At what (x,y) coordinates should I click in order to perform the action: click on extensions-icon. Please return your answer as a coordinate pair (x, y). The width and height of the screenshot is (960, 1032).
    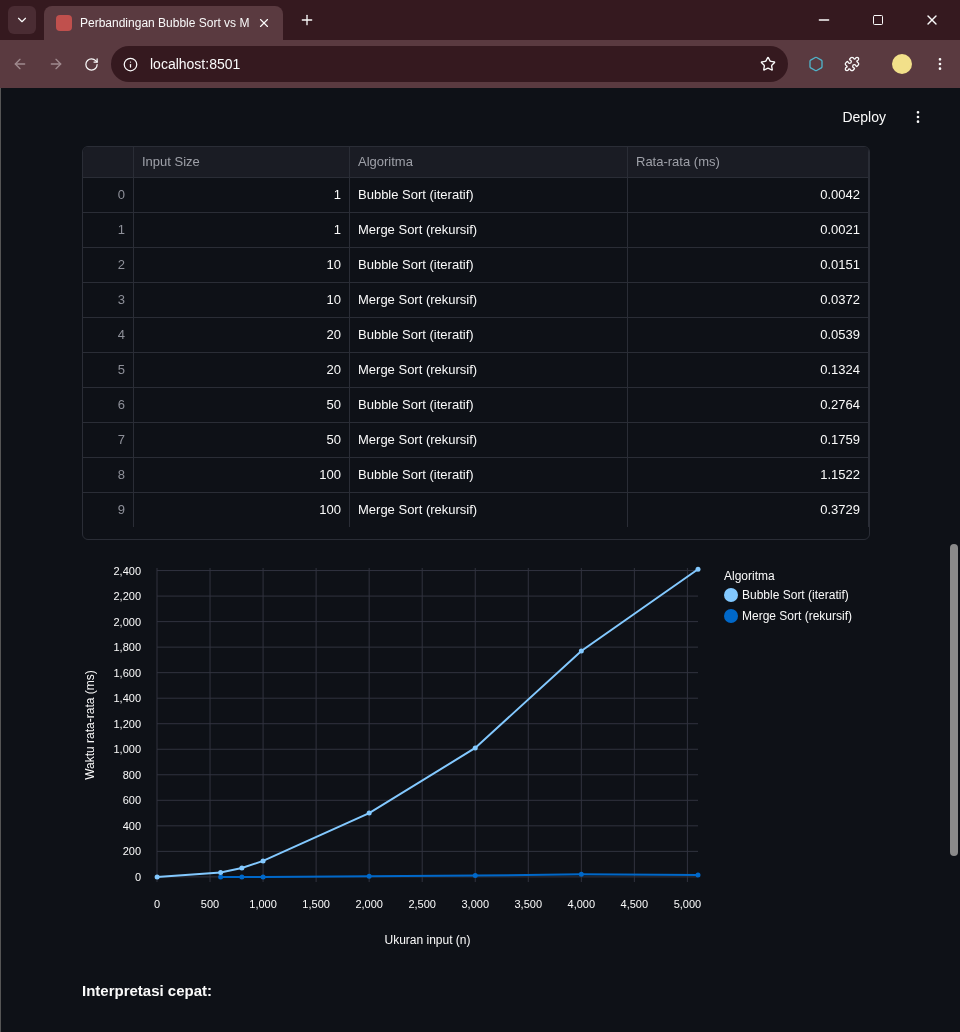
    Looking at the image, I should click on (852, 64).